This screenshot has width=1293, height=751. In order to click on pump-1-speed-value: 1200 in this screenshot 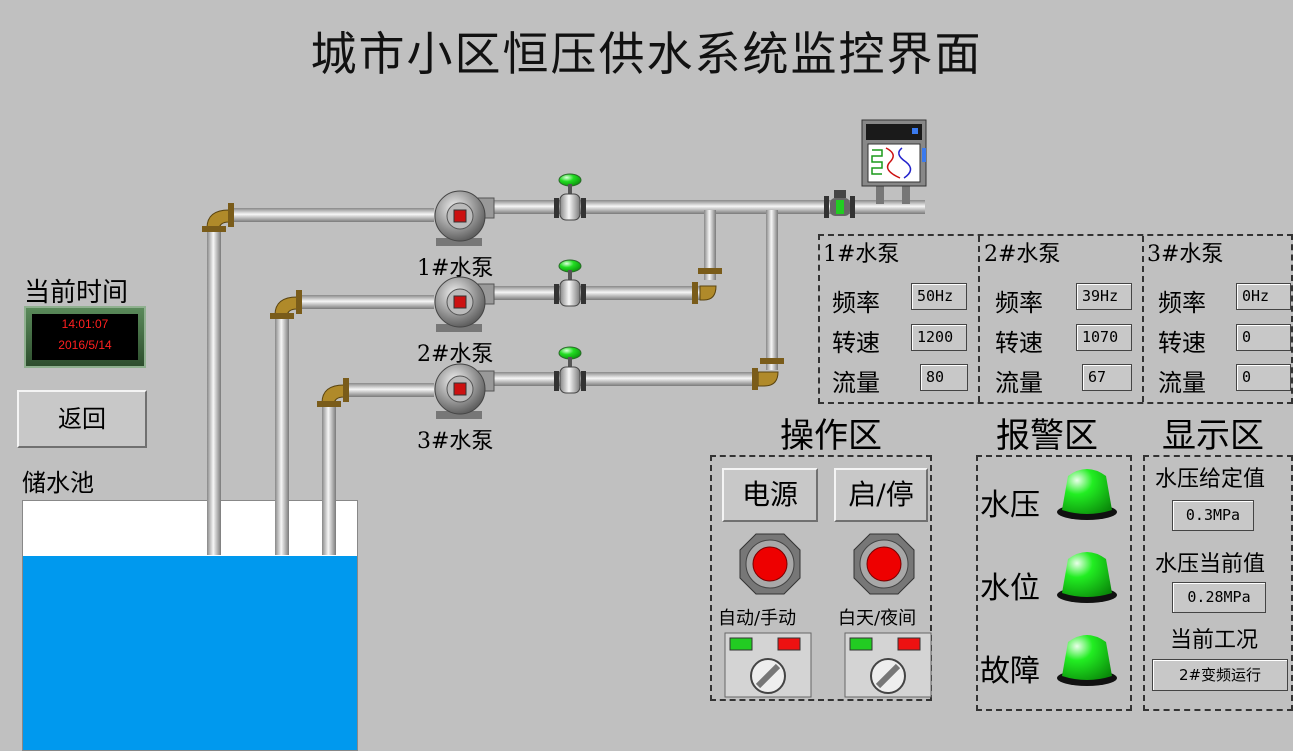, I will do `click(939, 337)`.